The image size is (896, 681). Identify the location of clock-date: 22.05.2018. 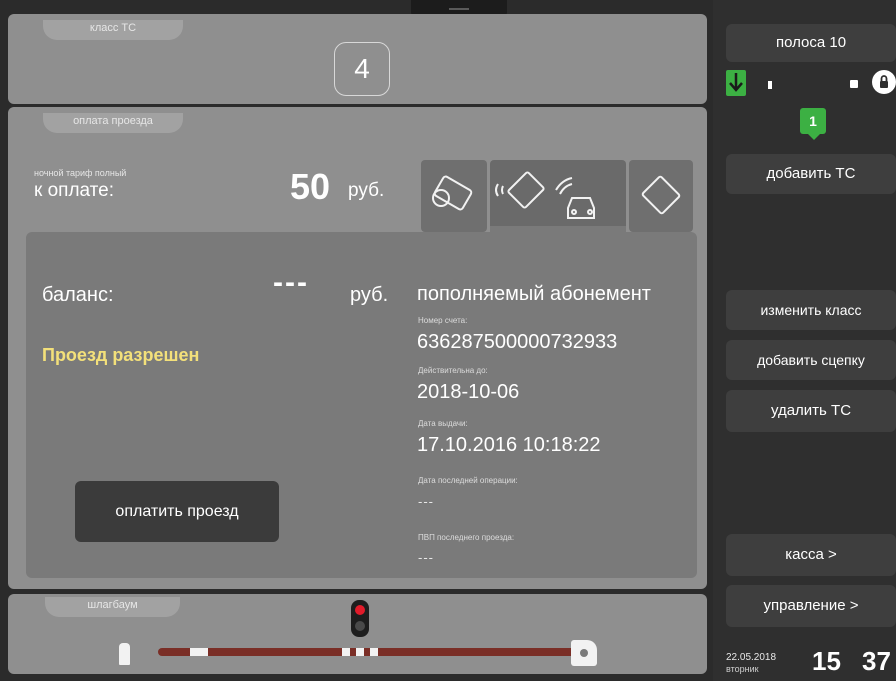
(751, 657).